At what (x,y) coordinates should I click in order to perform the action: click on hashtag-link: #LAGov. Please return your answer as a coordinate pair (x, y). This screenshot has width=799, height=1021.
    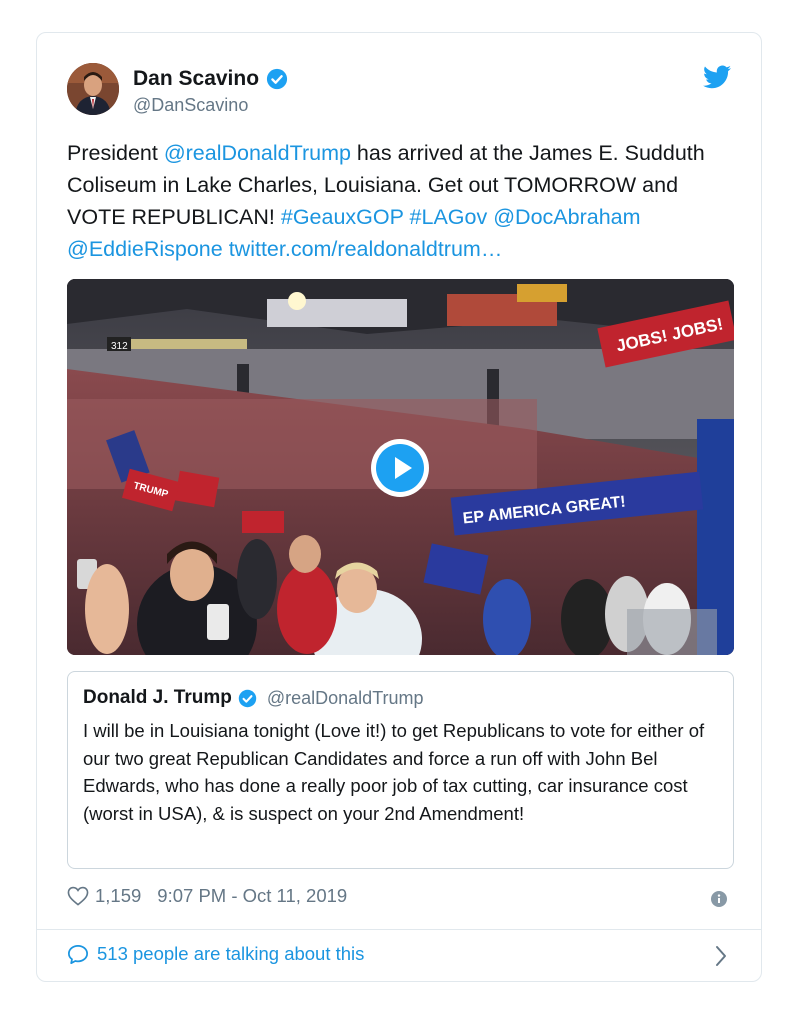
    Looking at the image, I should click on (449, 217).